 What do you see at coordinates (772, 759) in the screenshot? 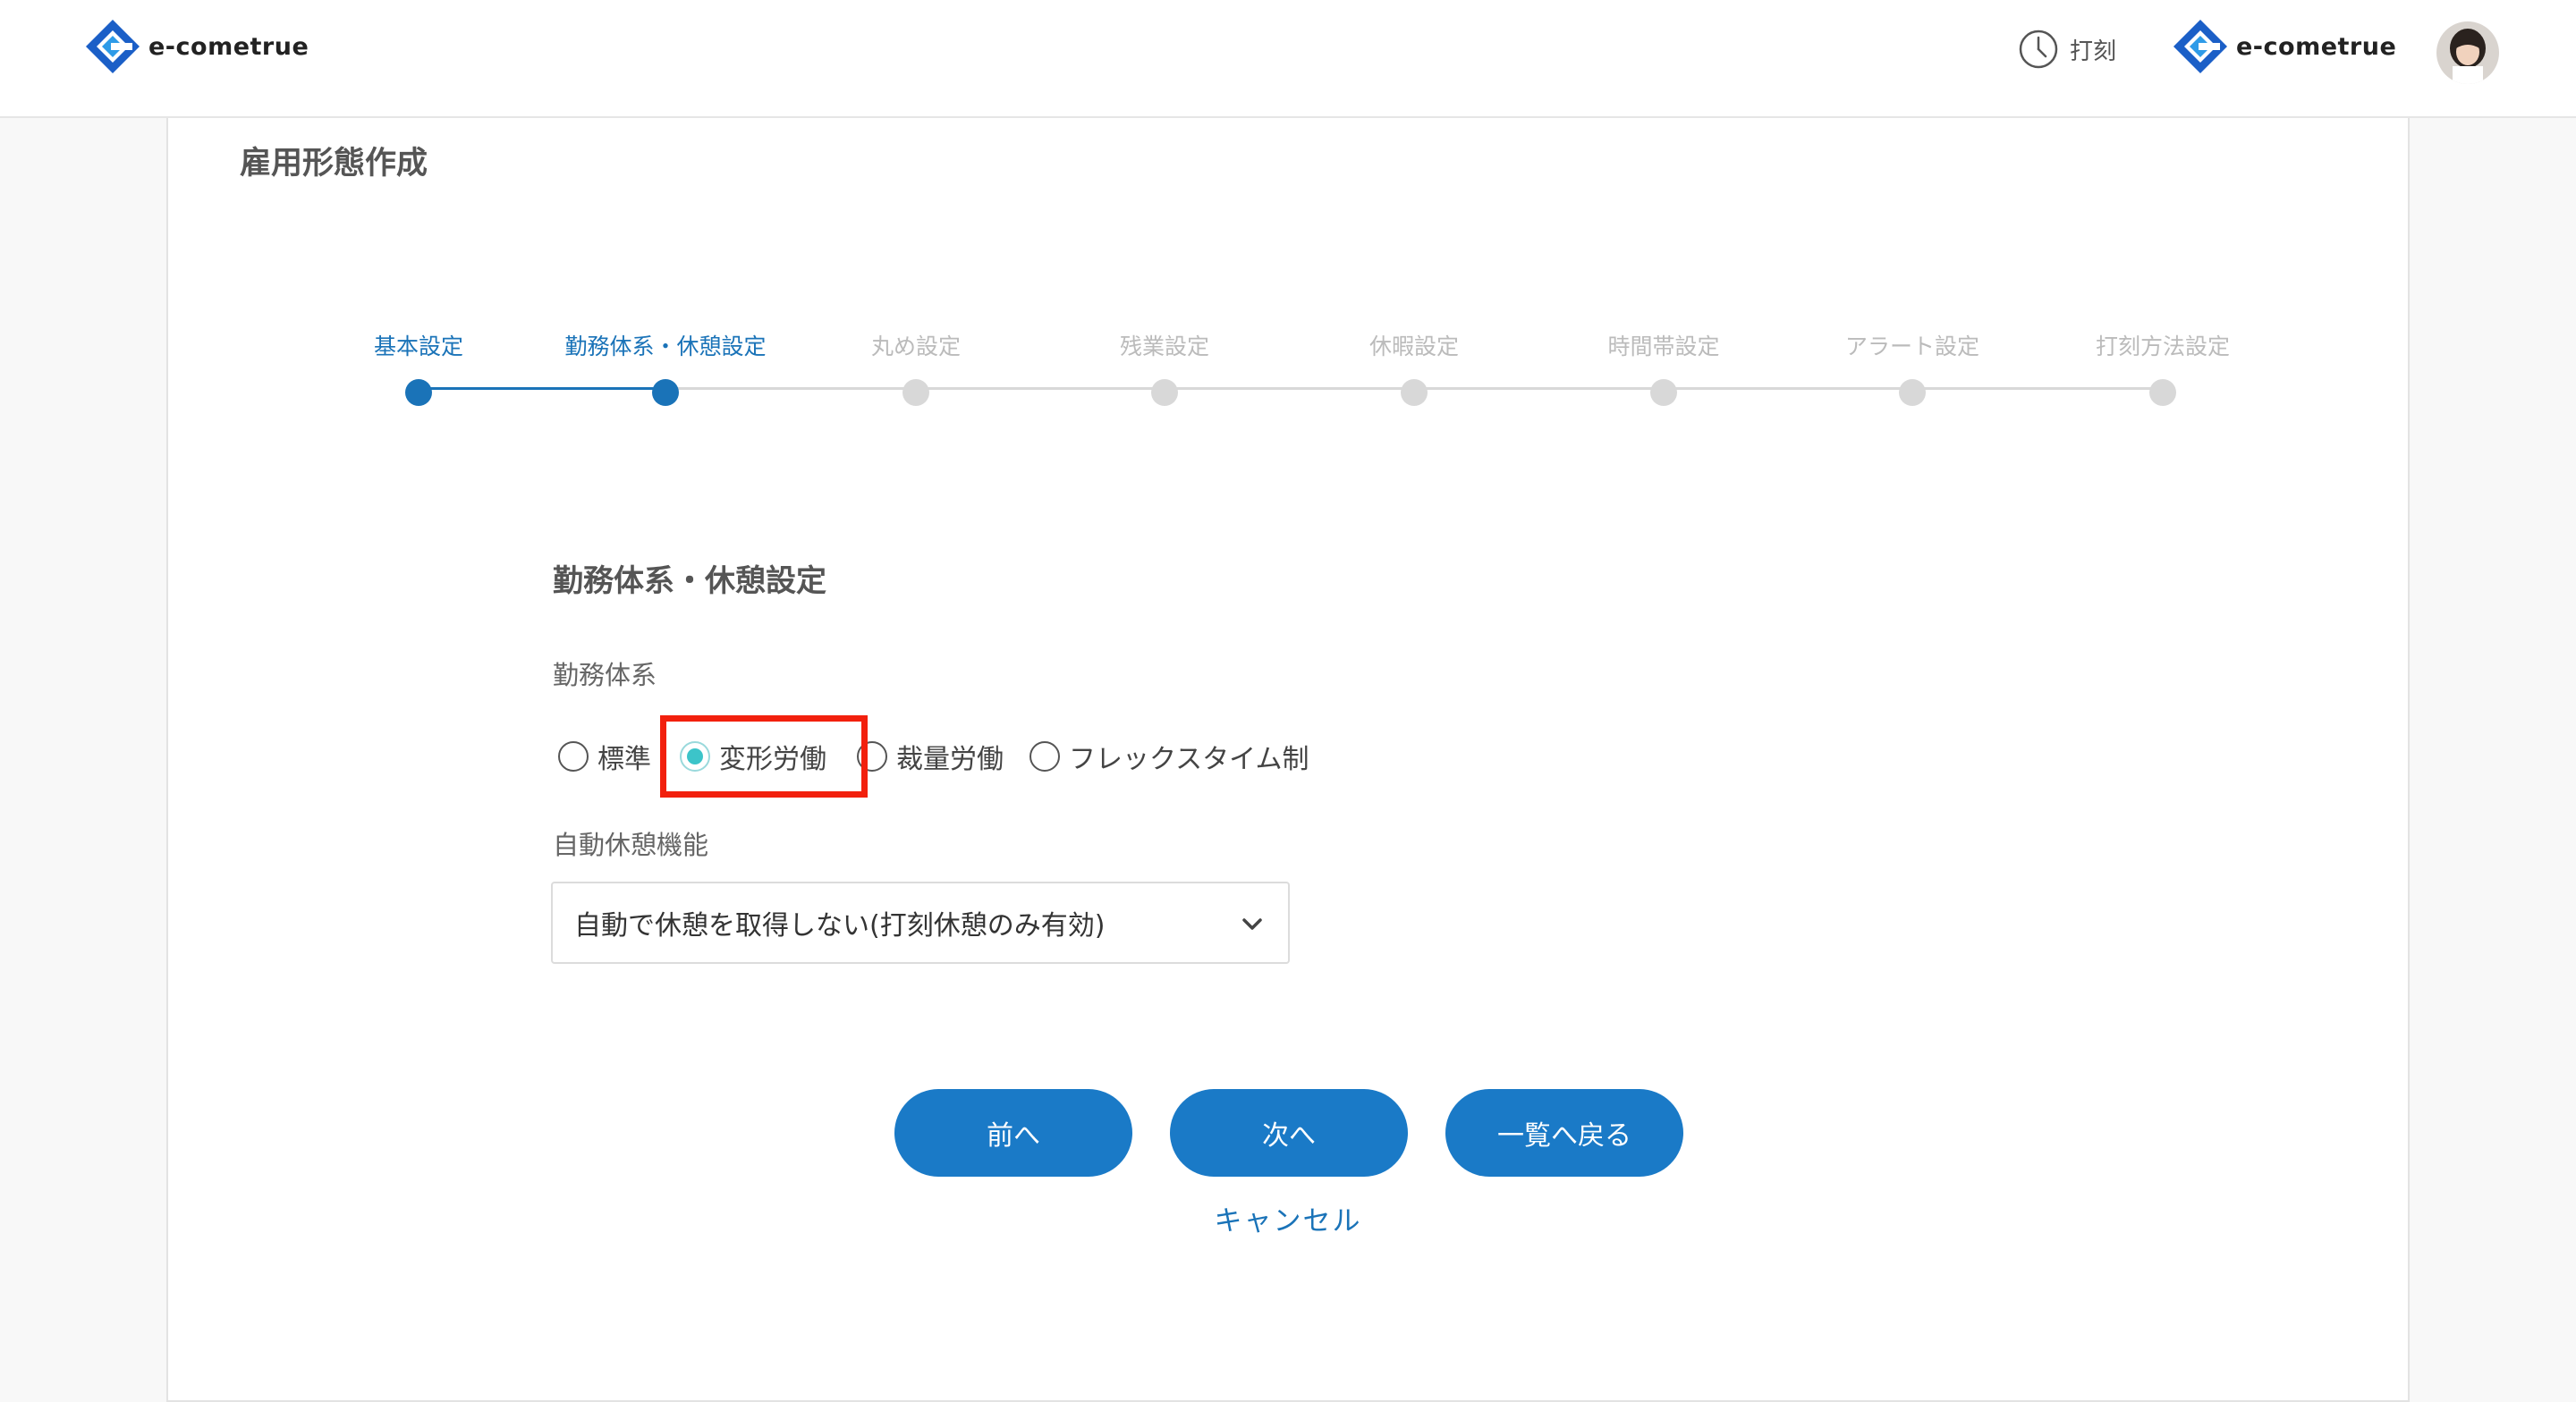
I see `radio-label: 変形労働` at bounding box center [772, 759].